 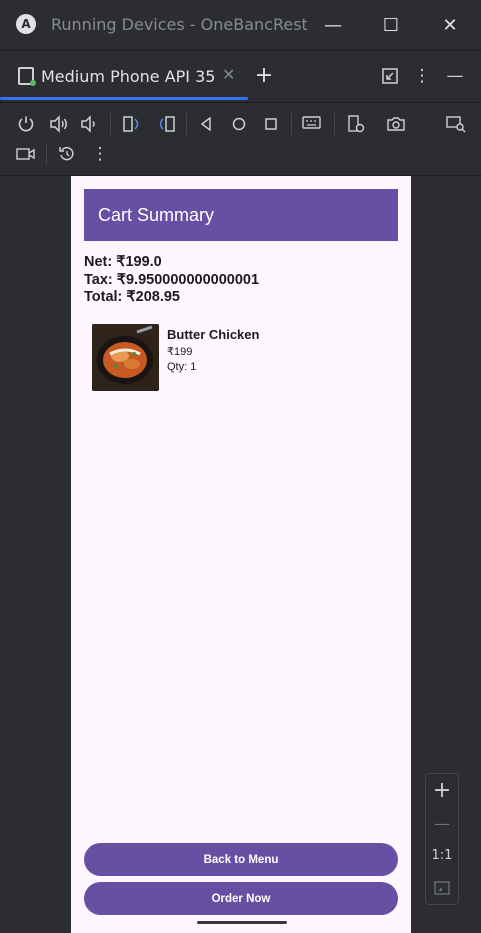 I want to click on item-name: Butter Chicken, so click(x=213, y=334).